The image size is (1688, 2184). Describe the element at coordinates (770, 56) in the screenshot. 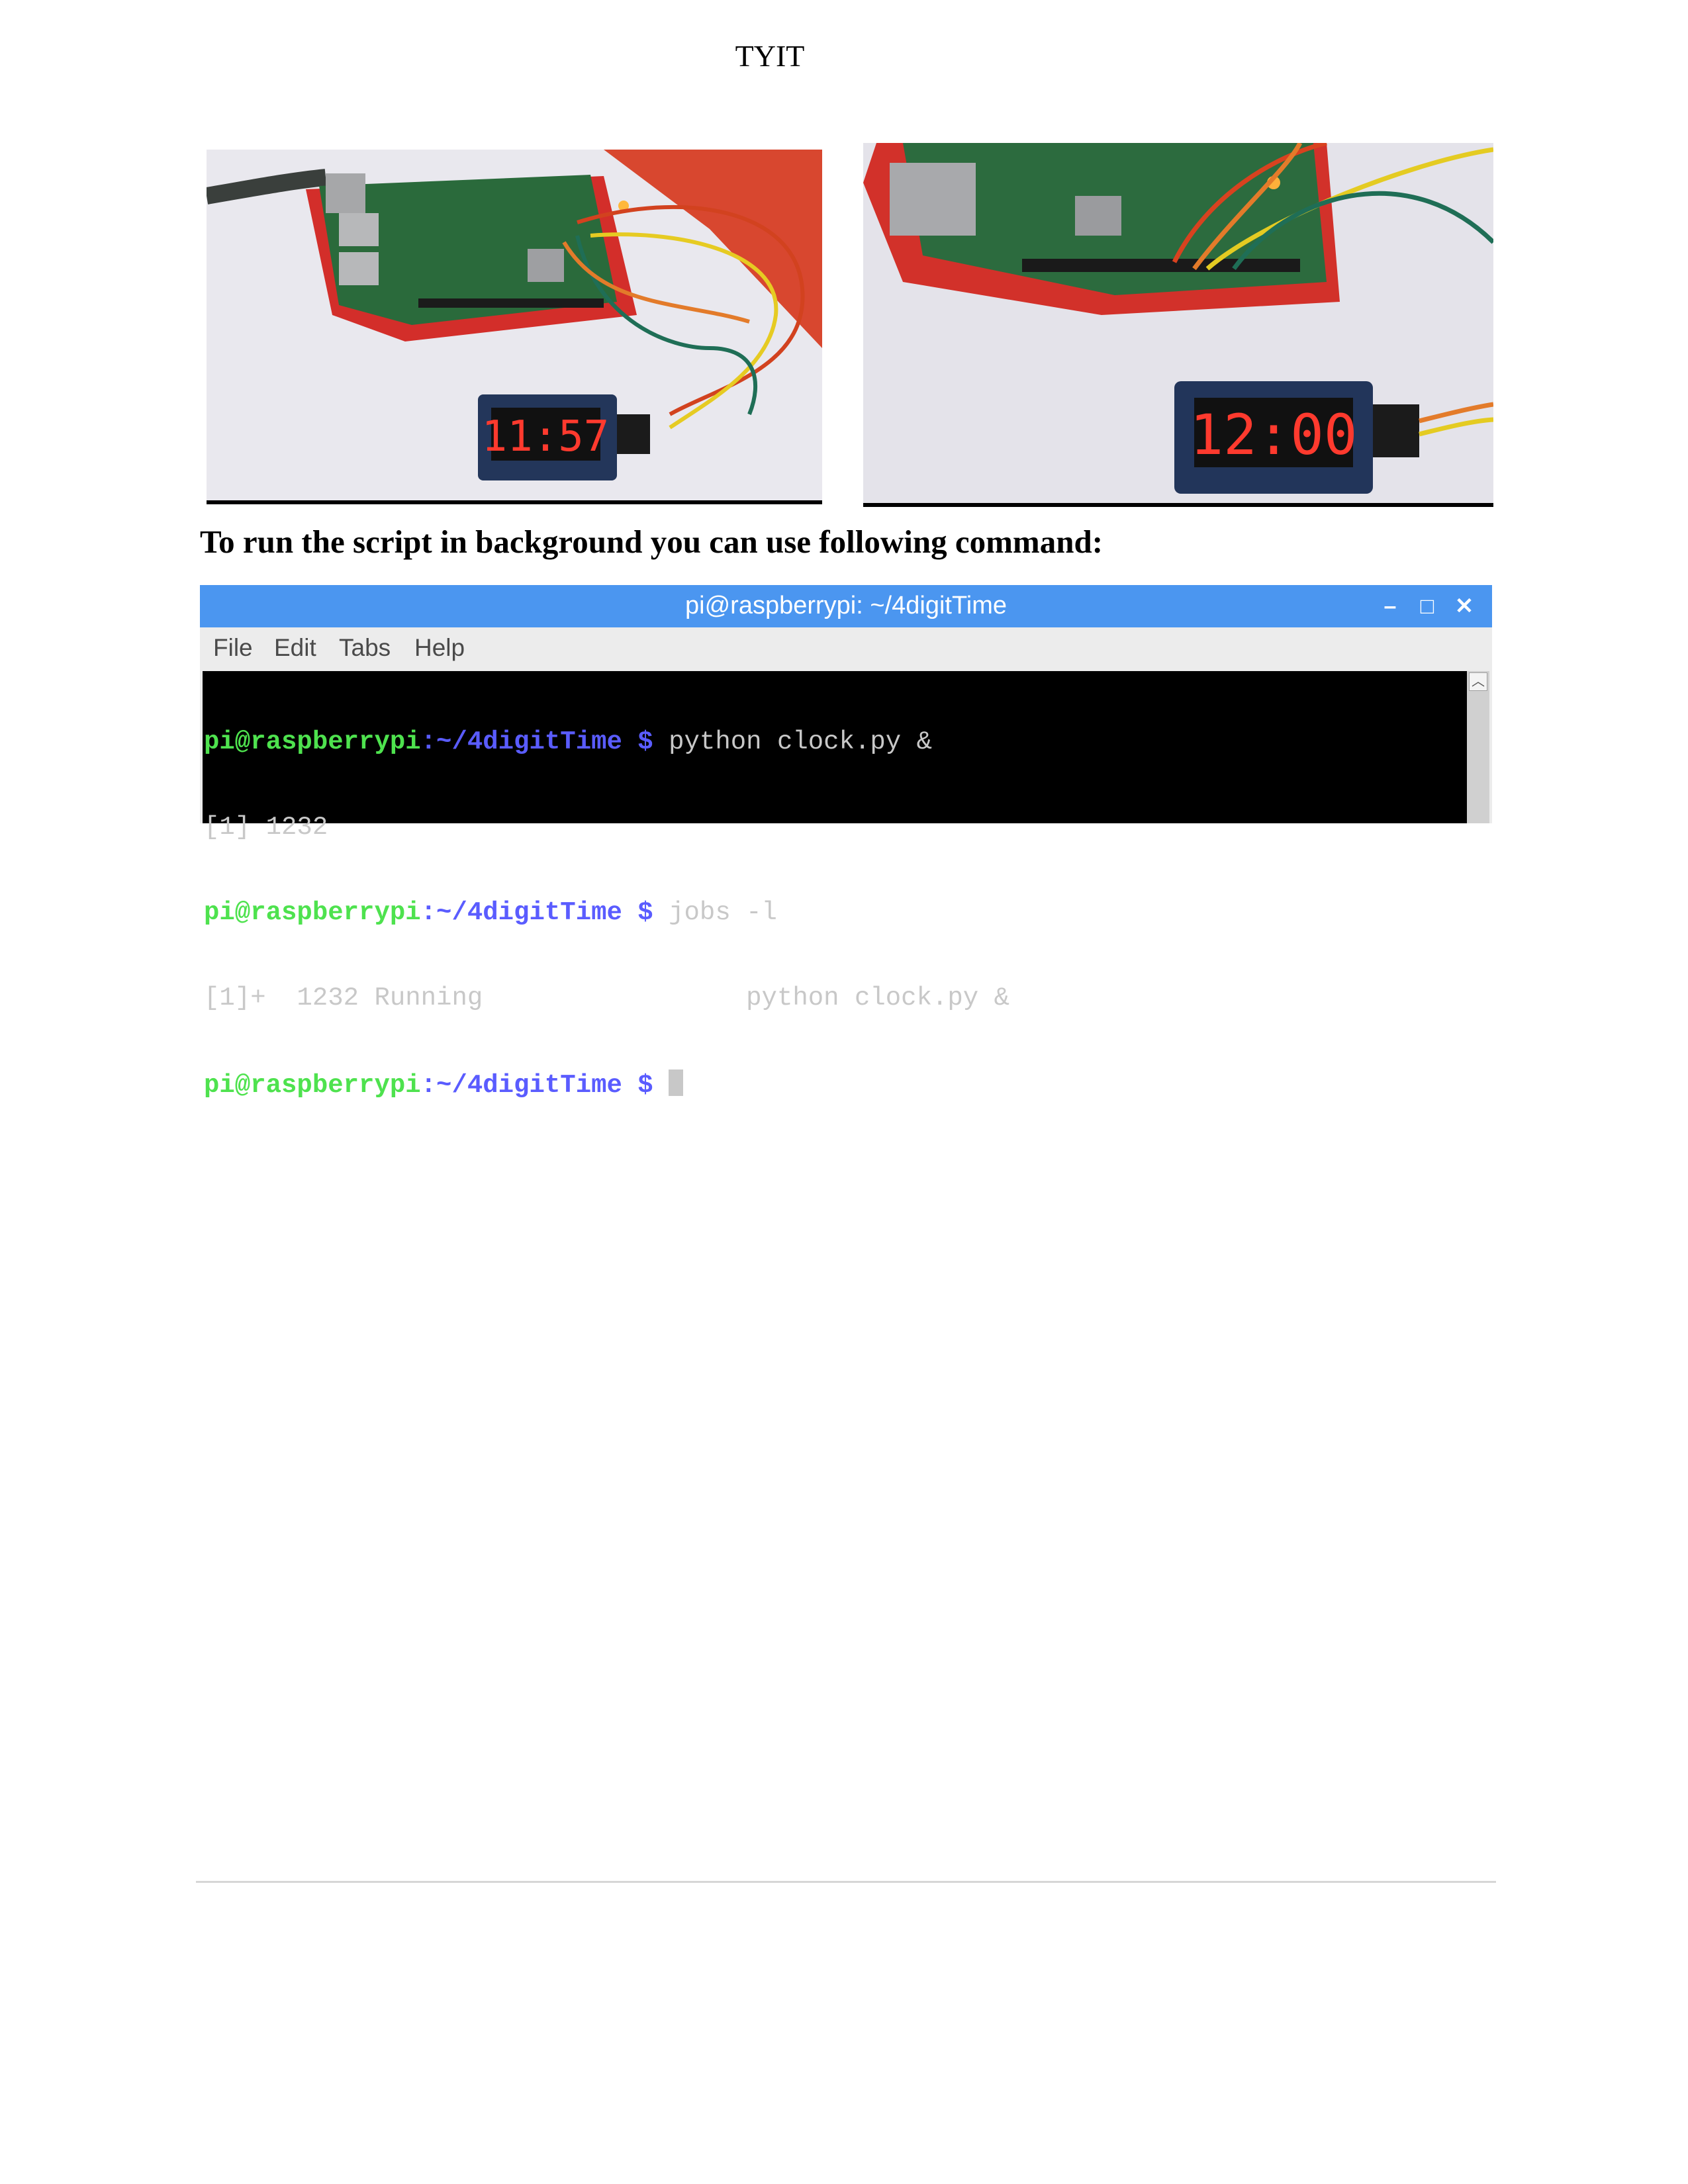

I see `page-header: TYIT` at that location.